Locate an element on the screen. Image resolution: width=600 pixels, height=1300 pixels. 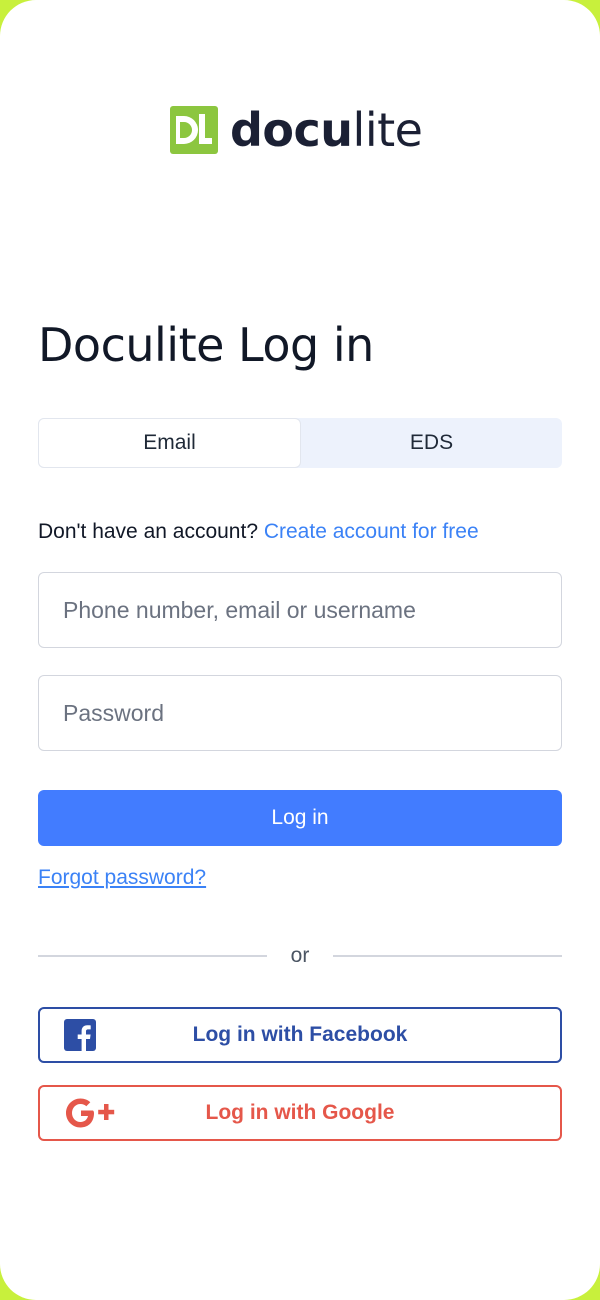
divider-line-right is located at coordinates (447, 956).